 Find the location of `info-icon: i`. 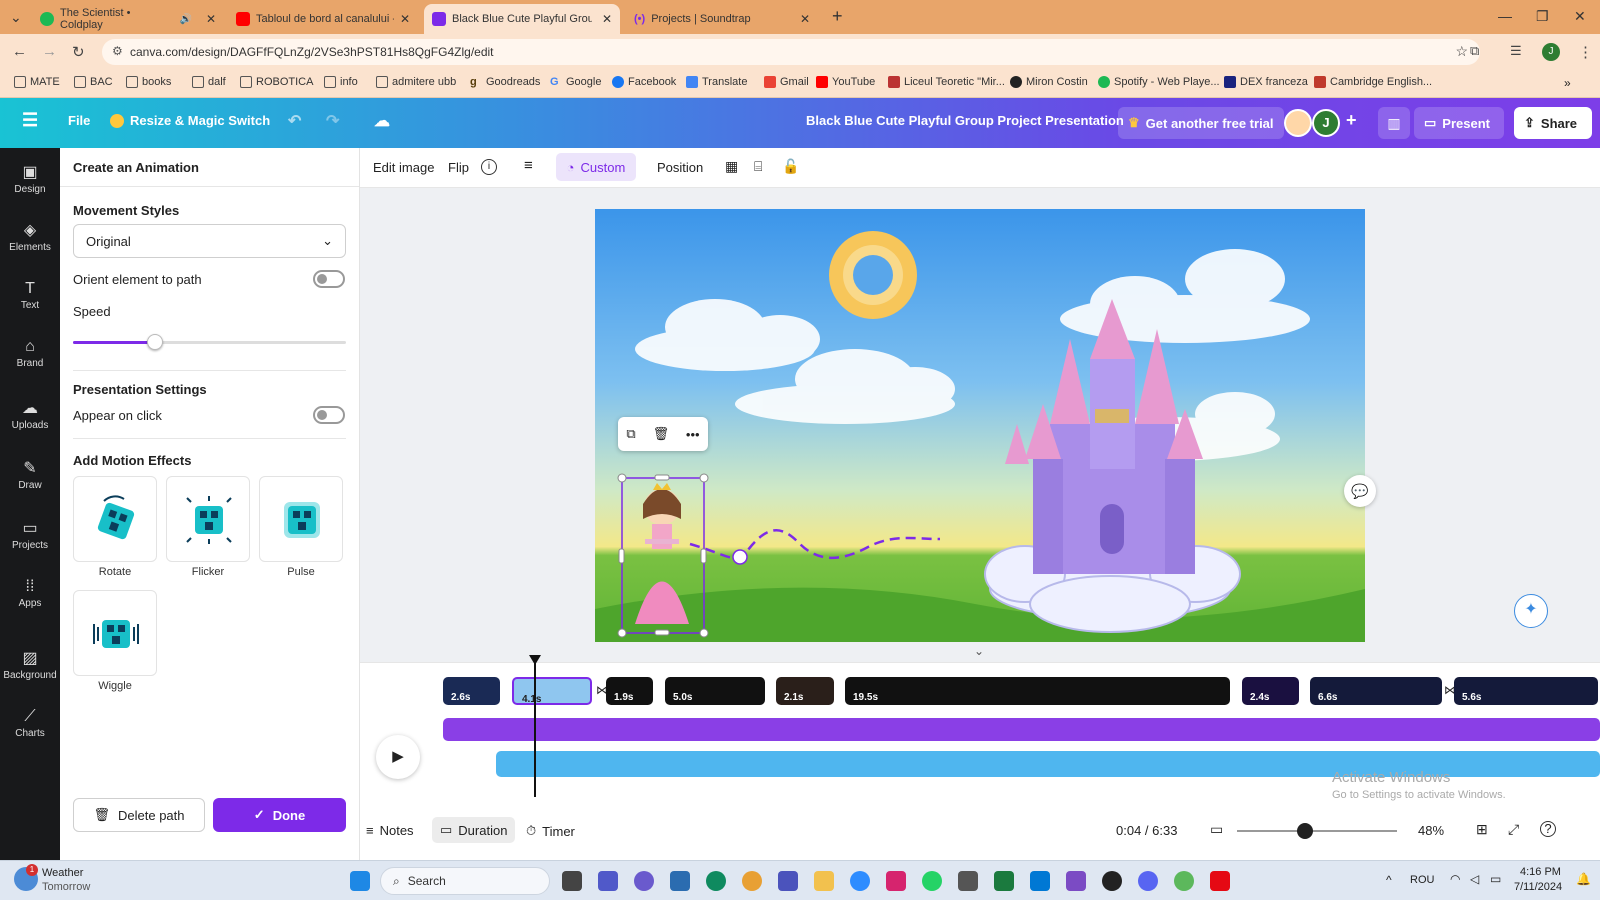

info-icon: i is located at coordinates (489, 167).